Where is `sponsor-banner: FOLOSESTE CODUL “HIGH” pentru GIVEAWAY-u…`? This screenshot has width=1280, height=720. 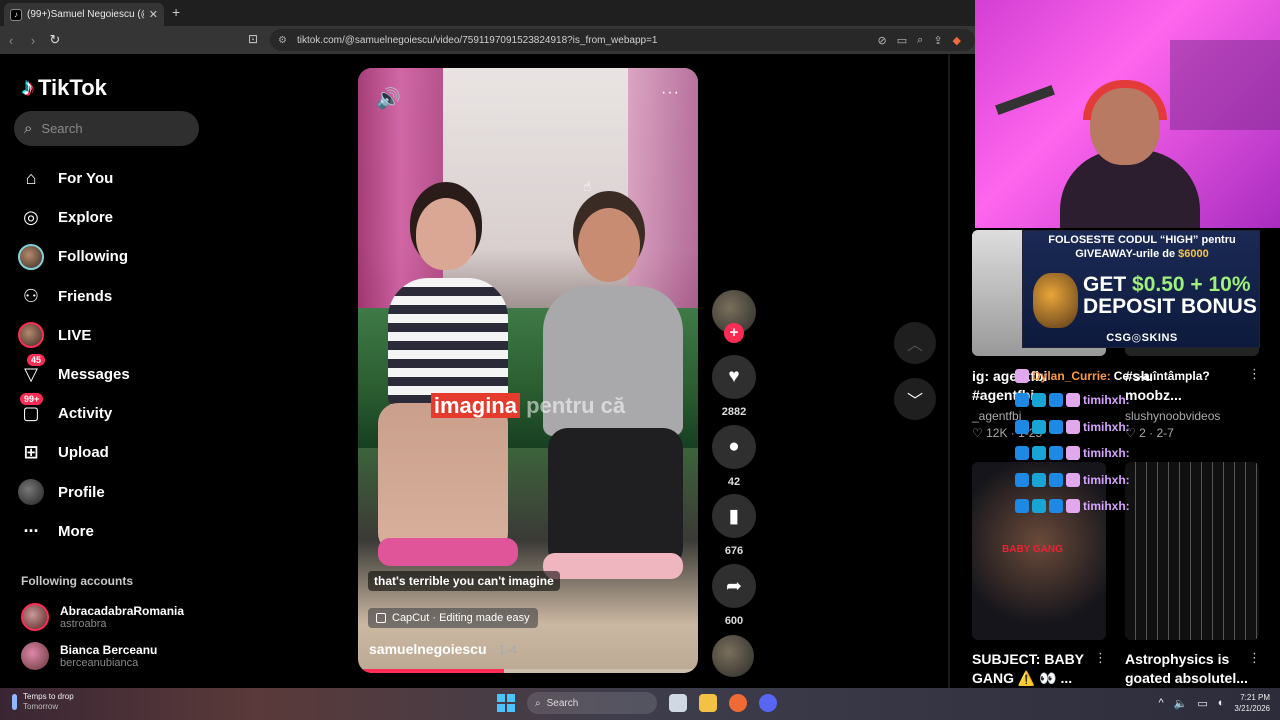 sponsor-banner: FOLOSESTE CODUL “HIGH” pentru GIVEAWAY-u… is located at coordinates (1141, 289).